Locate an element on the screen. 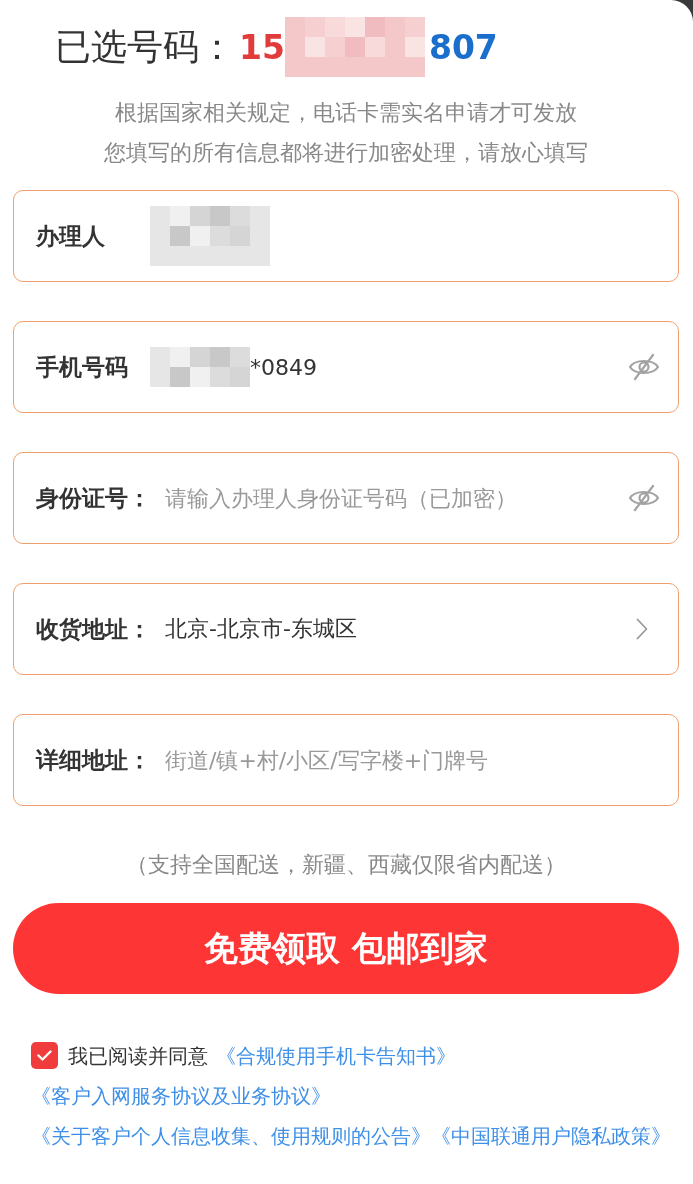 The width and height of the screenshot is (693, 1184). phone-number-digits: 807 is located at coordinates (463, 47).